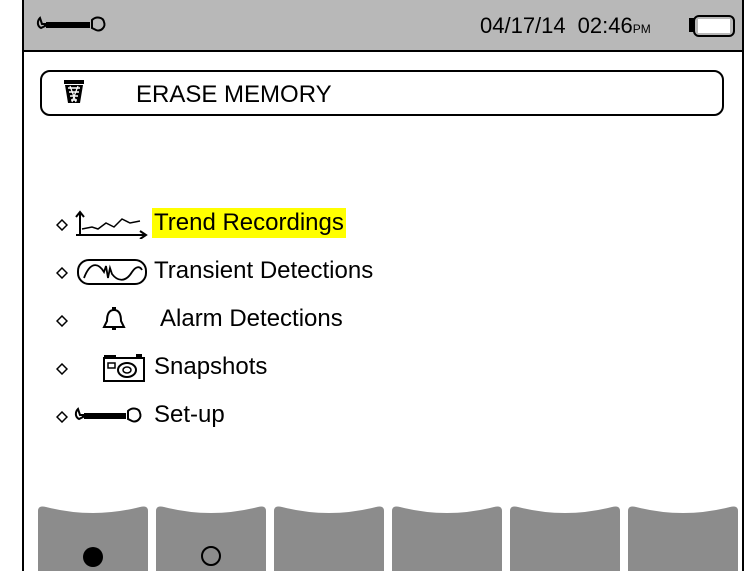 The height and width of the screenshot is (571, 748). I want to click on menu-item-label: Snapshots, so click(211, 366).